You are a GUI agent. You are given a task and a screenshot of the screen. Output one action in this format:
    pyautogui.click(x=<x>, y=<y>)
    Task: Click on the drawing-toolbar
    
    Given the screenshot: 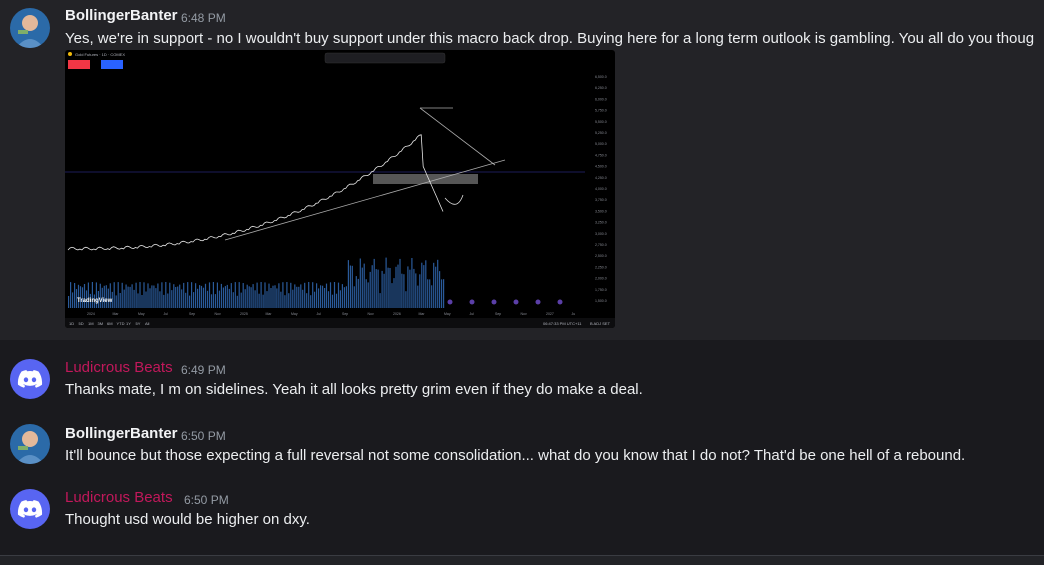 What is the action you would take?
    pyautogui.click(x=385, y=58)
    